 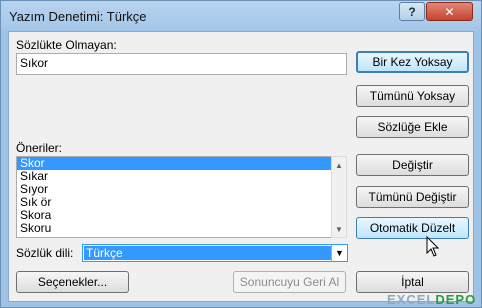 I want to click on suggestions-scrollbar: ▲ ▼, so click(x=339, y=197).